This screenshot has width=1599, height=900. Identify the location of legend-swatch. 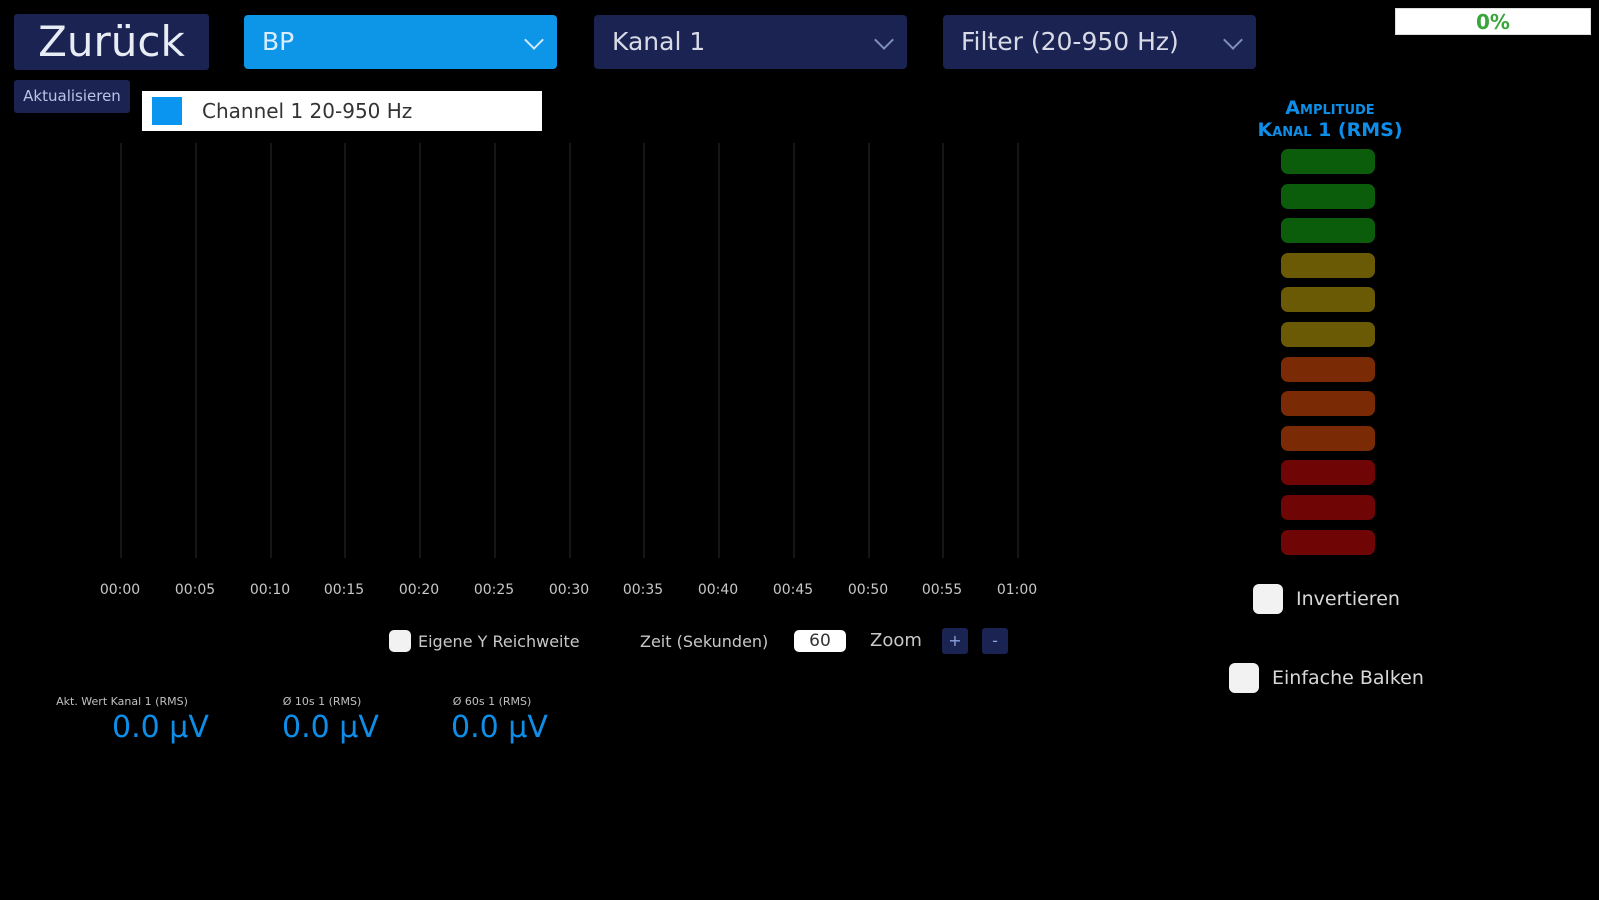
(167, 111).